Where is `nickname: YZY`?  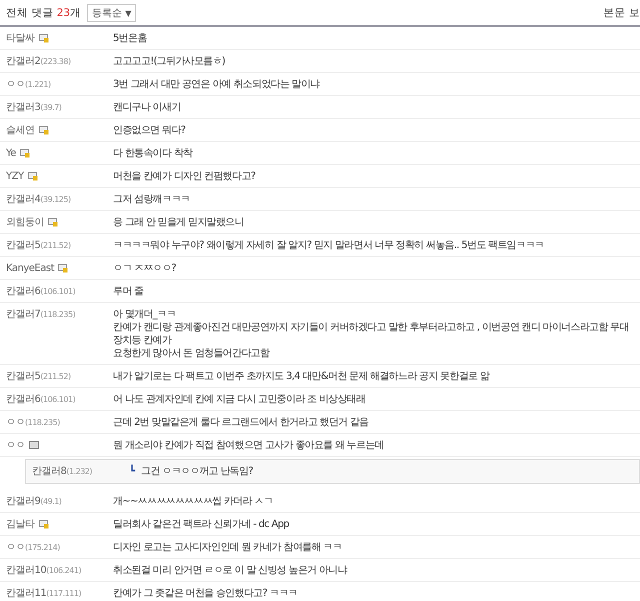
nickname: YZY is located at coordinates (15, 176).